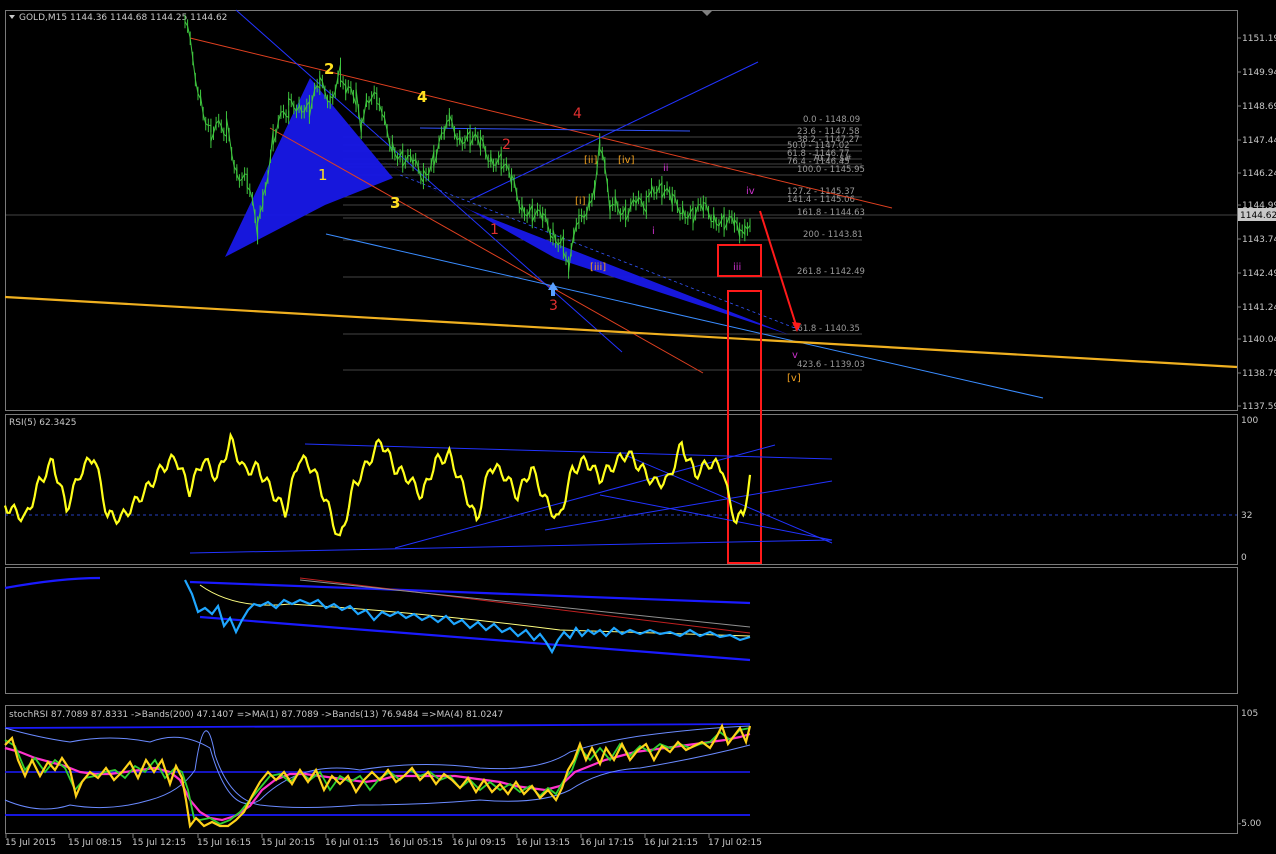 Image resolution: width=1276 pixels, height=854 pixels. I want to click on wave-label: iii, so click(737, 267).